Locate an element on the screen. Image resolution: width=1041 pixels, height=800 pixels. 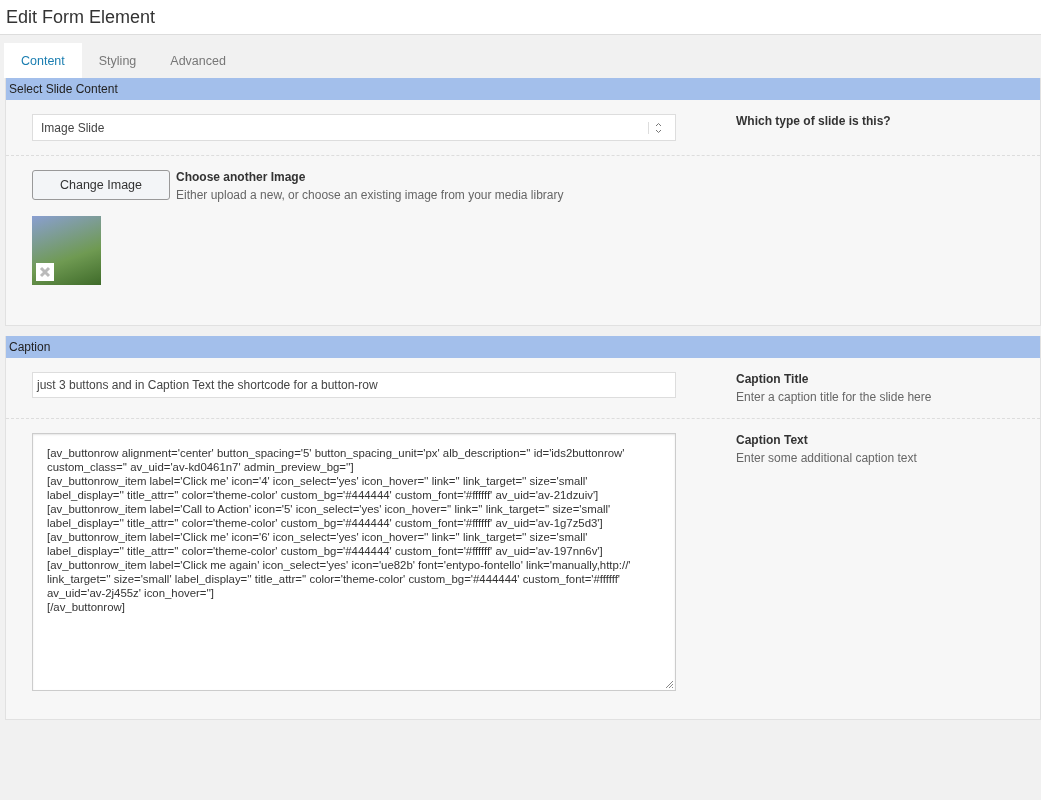
resize-handle-icon is located at coordinates (669, 684).